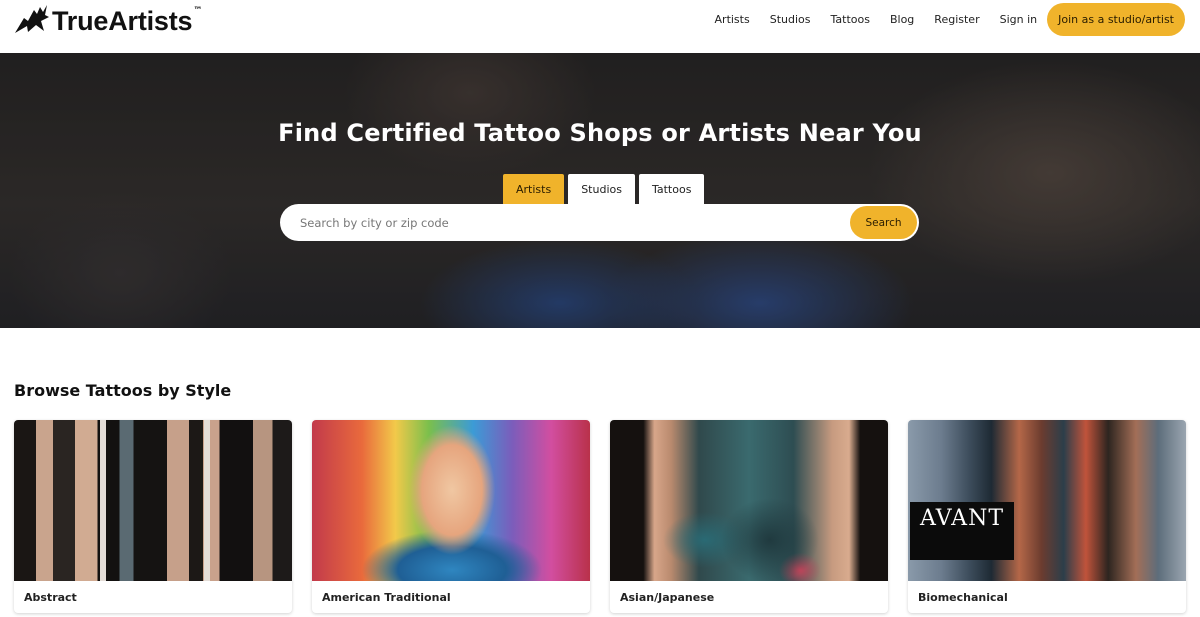 This screenshot has height=617, width=1200. What do you see at coordinates (883, 222) in the screenshot?
I see `search-button: Search` at bounding box center [883, 222].